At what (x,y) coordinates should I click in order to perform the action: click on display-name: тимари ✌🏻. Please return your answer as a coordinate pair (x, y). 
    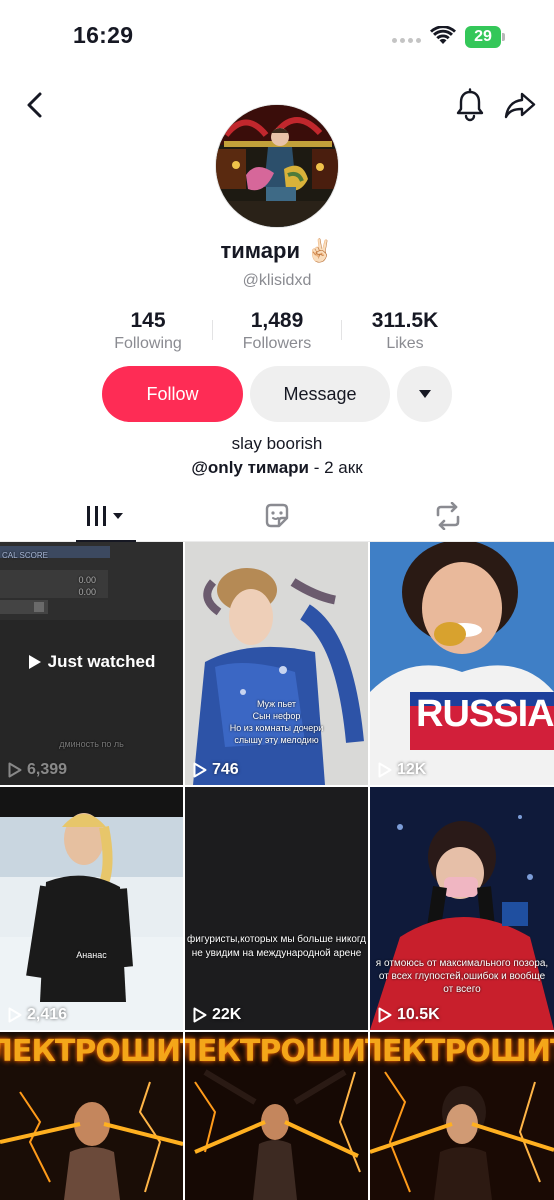
    Looking at the image, I should click on (277, 250).